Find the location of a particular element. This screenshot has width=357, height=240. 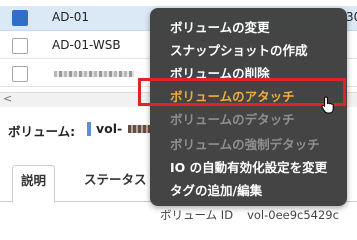

volume-name-cell: AD-01-WSB is located at coordinates (86, 45).